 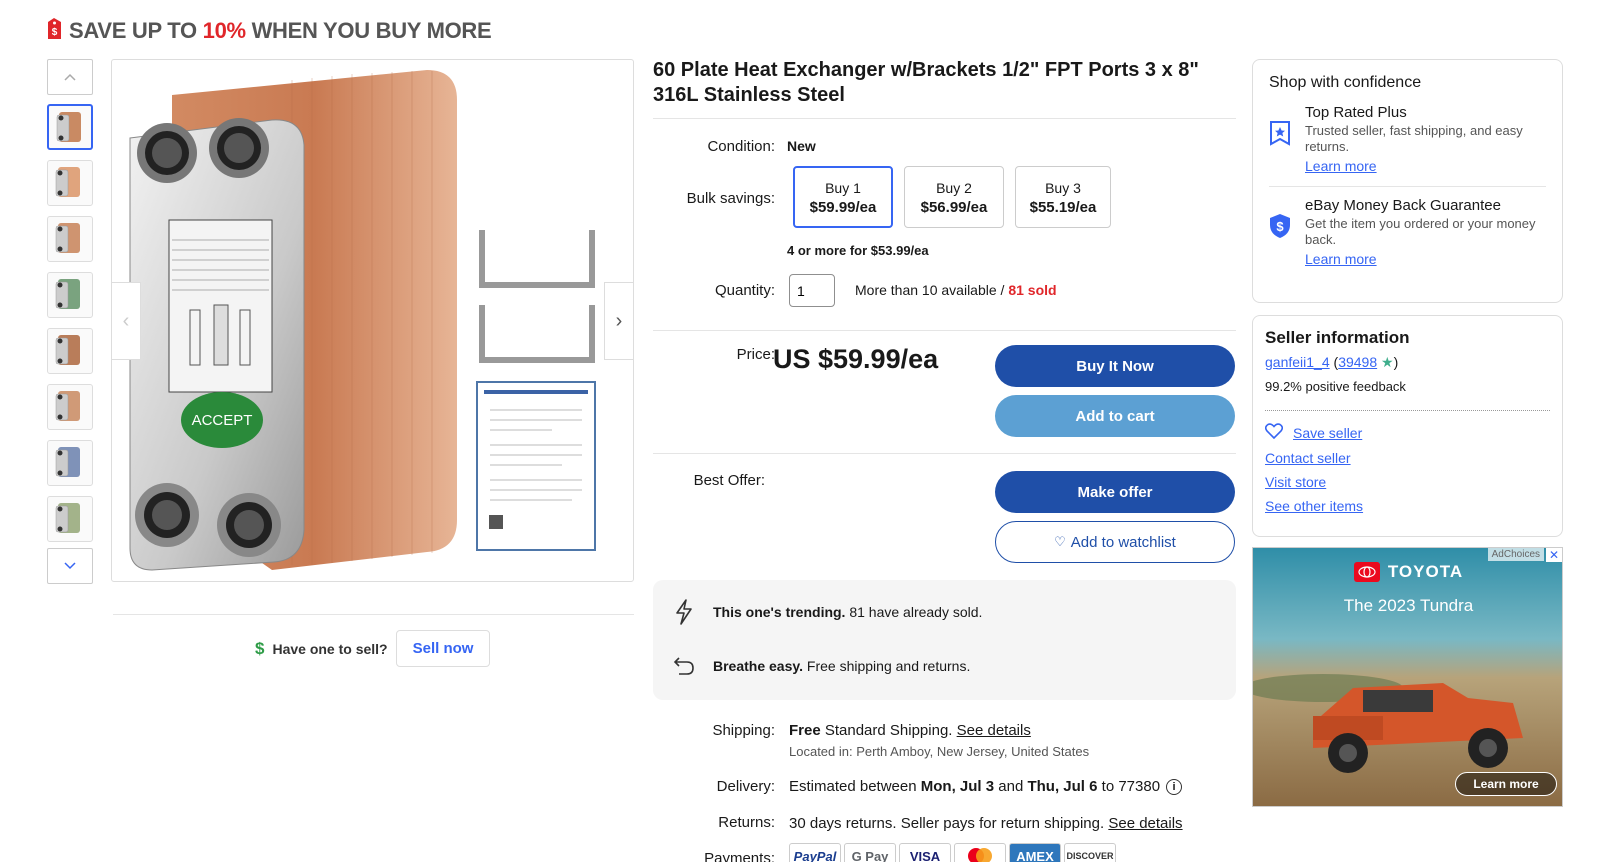 I want to click on sold-count: 81 sold, so click(x=1032, y=290).